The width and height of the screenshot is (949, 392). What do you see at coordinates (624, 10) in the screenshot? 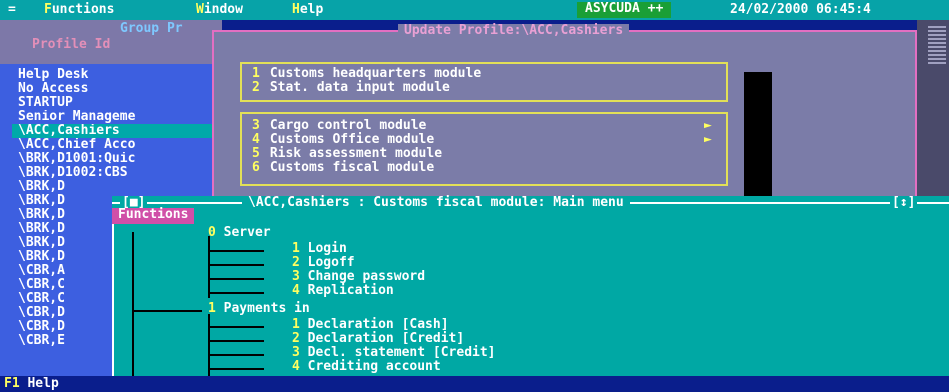
I see `app-name-badge: ASYCUDA ++` at bounding box center [624, 10].